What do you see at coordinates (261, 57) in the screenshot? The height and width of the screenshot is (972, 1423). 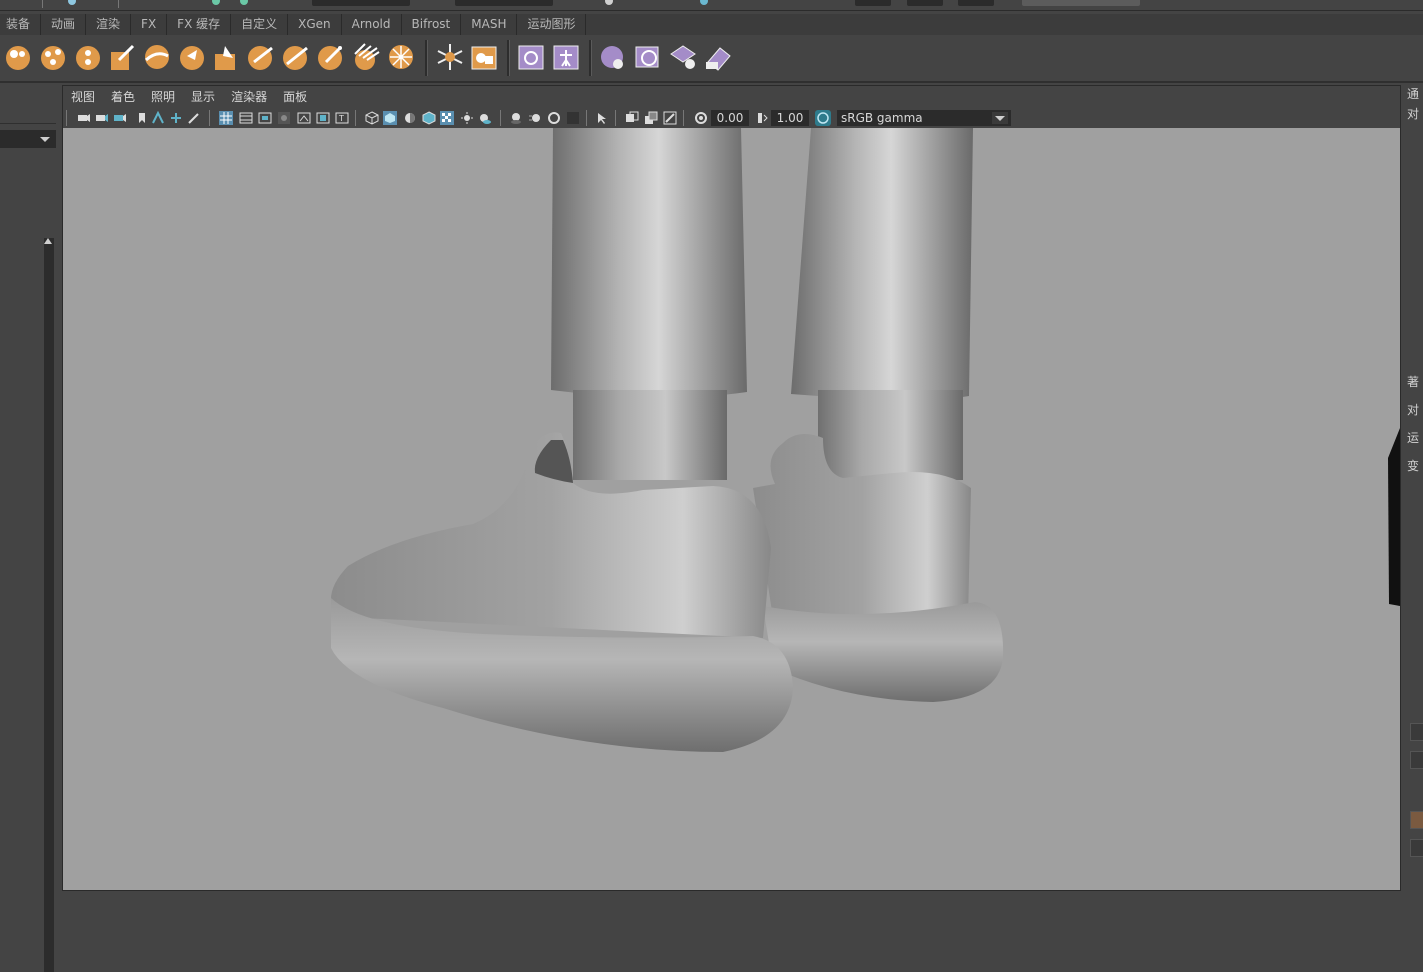 I see `nhair-icon` at bounding box center [261, 57].